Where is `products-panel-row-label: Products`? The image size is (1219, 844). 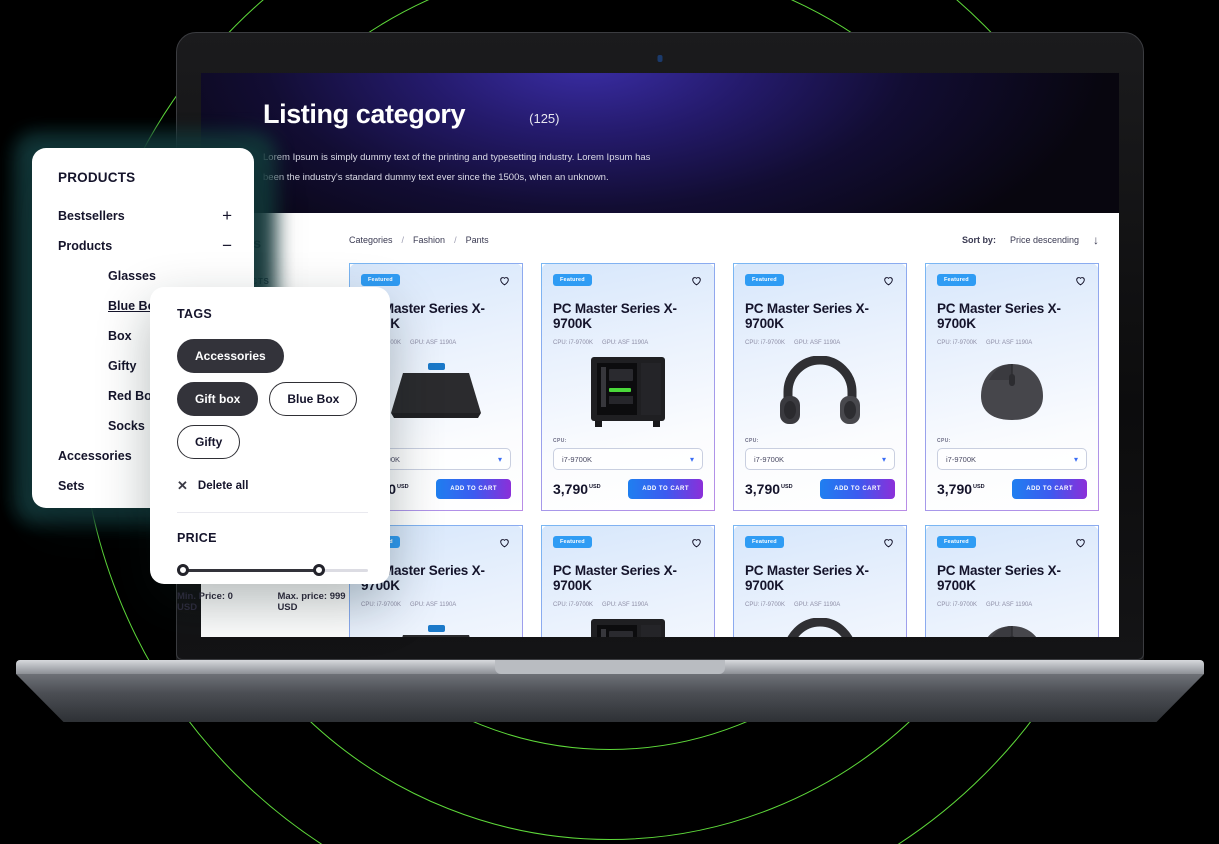 products-panel-row-label: Products is located at coordinates (85, 246).